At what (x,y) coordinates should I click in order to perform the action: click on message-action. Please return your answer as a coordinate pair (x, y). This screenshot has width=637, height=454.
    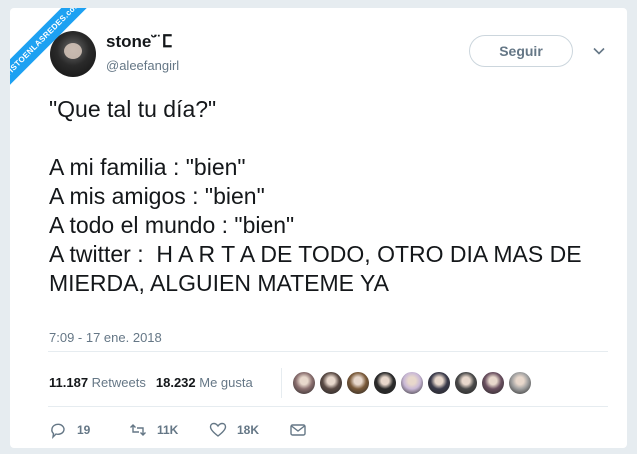
    Looking at the image, I should click on (298, 430).